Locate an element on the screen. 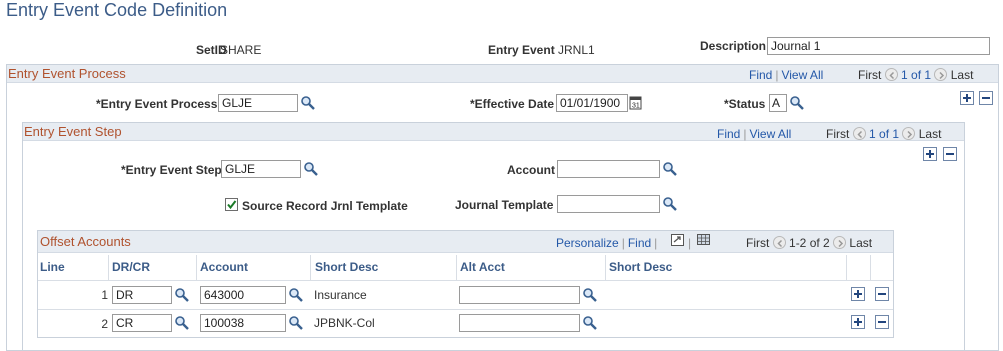  zoom-icon is located at coordinates (678, 240).